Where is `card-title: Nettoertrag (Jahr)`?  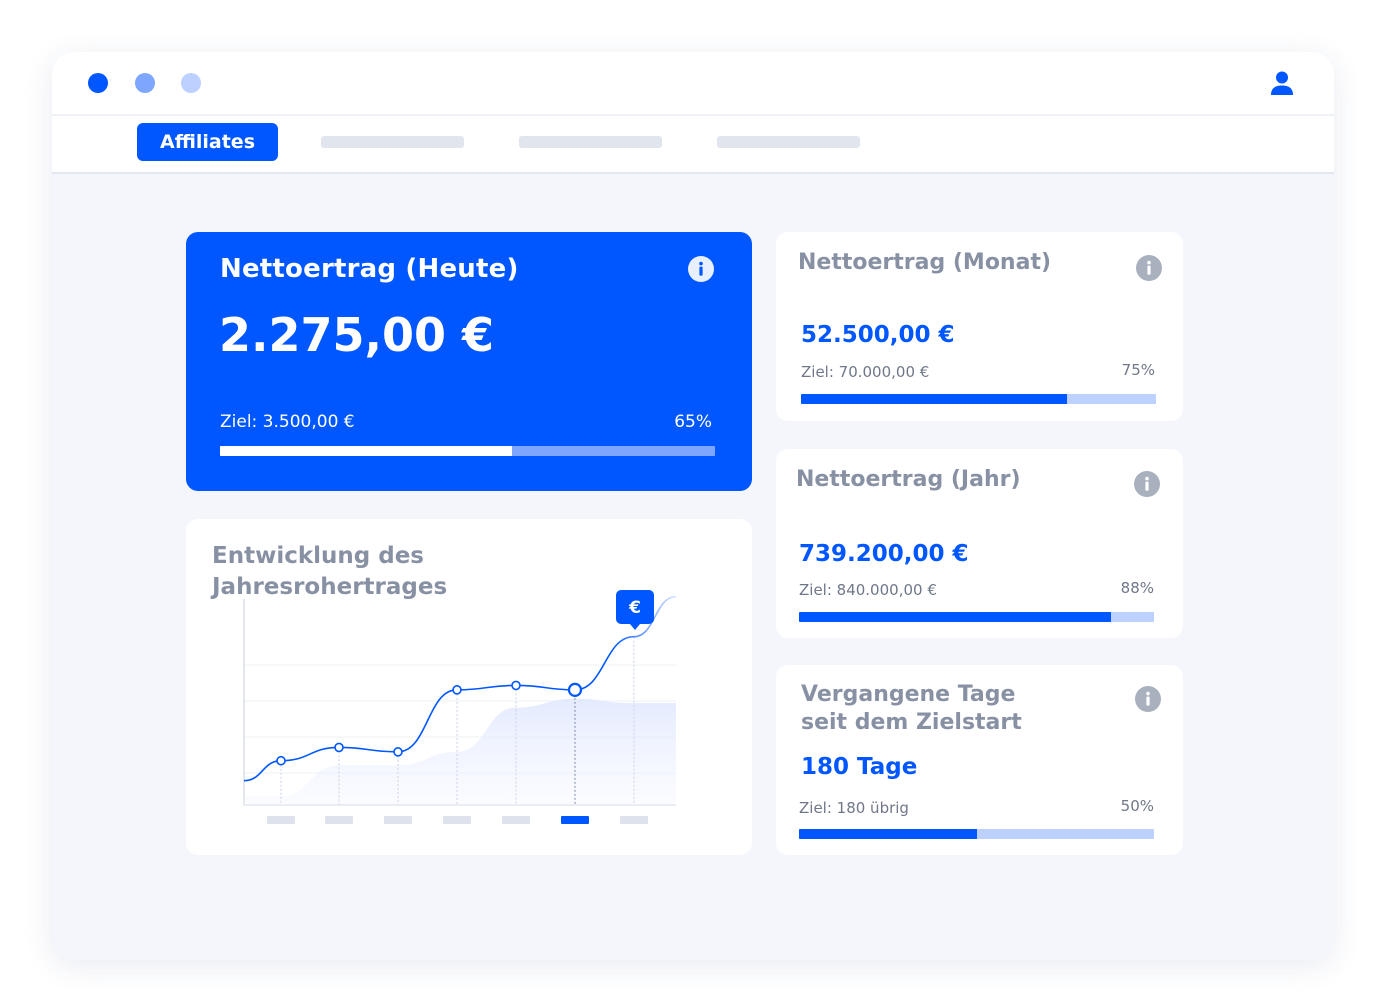
card-title: Nettoertrag (Jahr) is located at coordinates (908, 479).